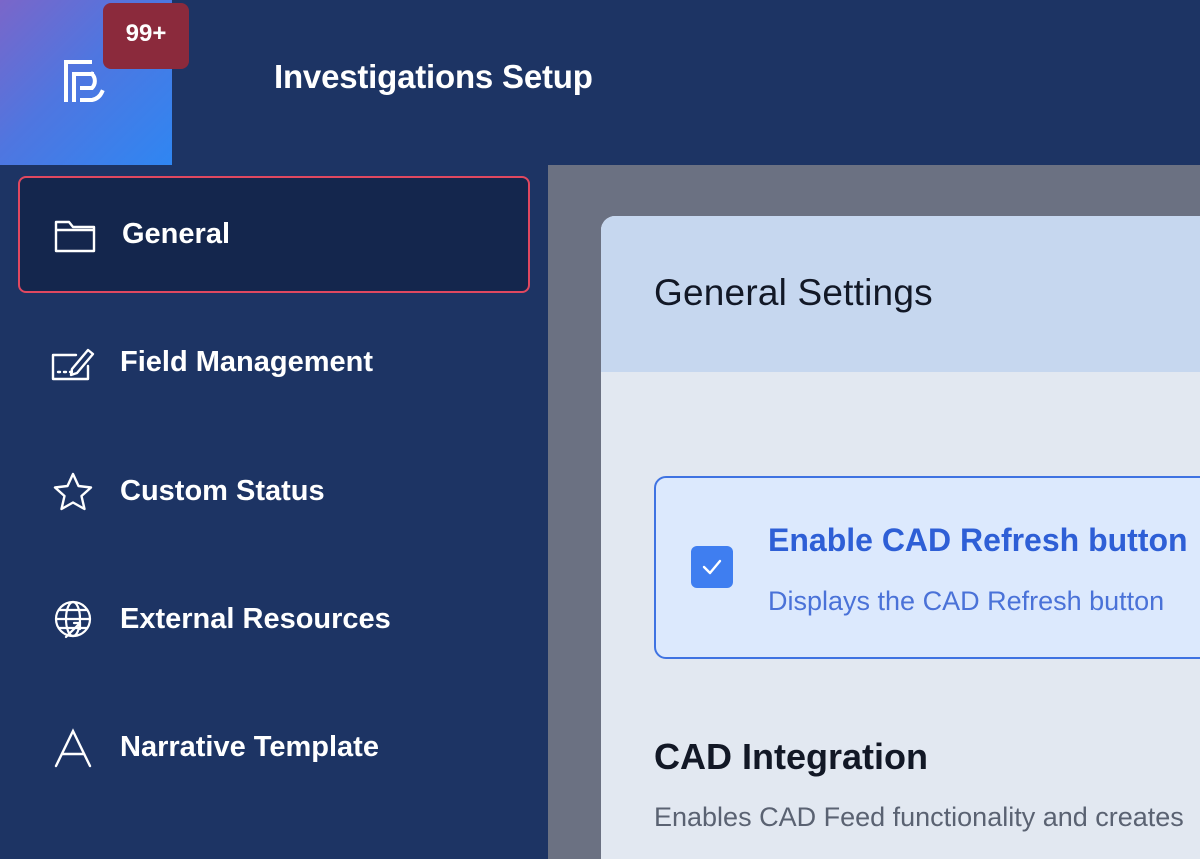  Describe the element at coordinates (978, 540) in the screenshot. I see `option-title: Enable CAD Refresh button` at that location.